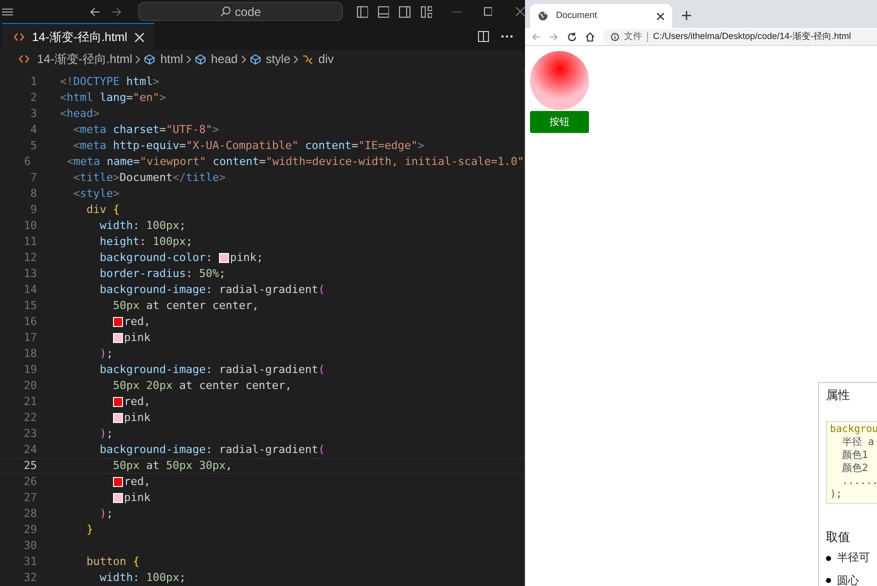  I want to click on code-token: "UTF-8", so click(189, 130).